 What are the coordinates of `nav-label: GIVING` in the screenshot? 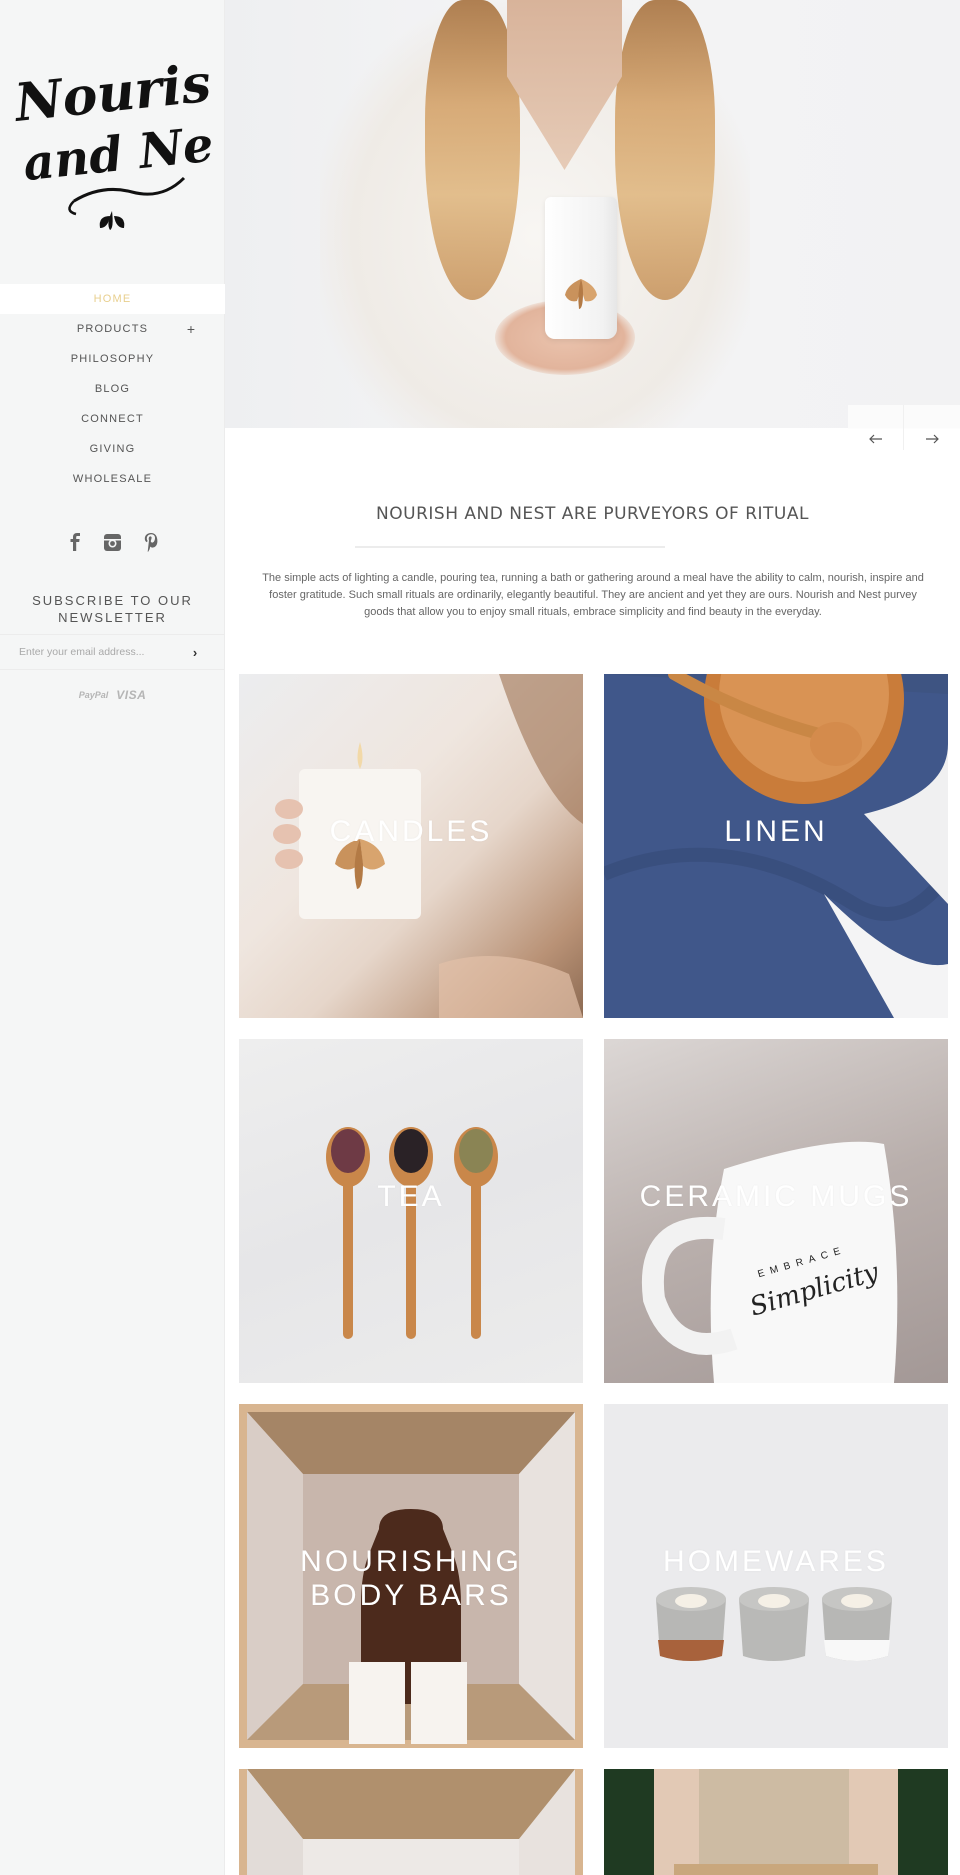 It's located at (112, 449).